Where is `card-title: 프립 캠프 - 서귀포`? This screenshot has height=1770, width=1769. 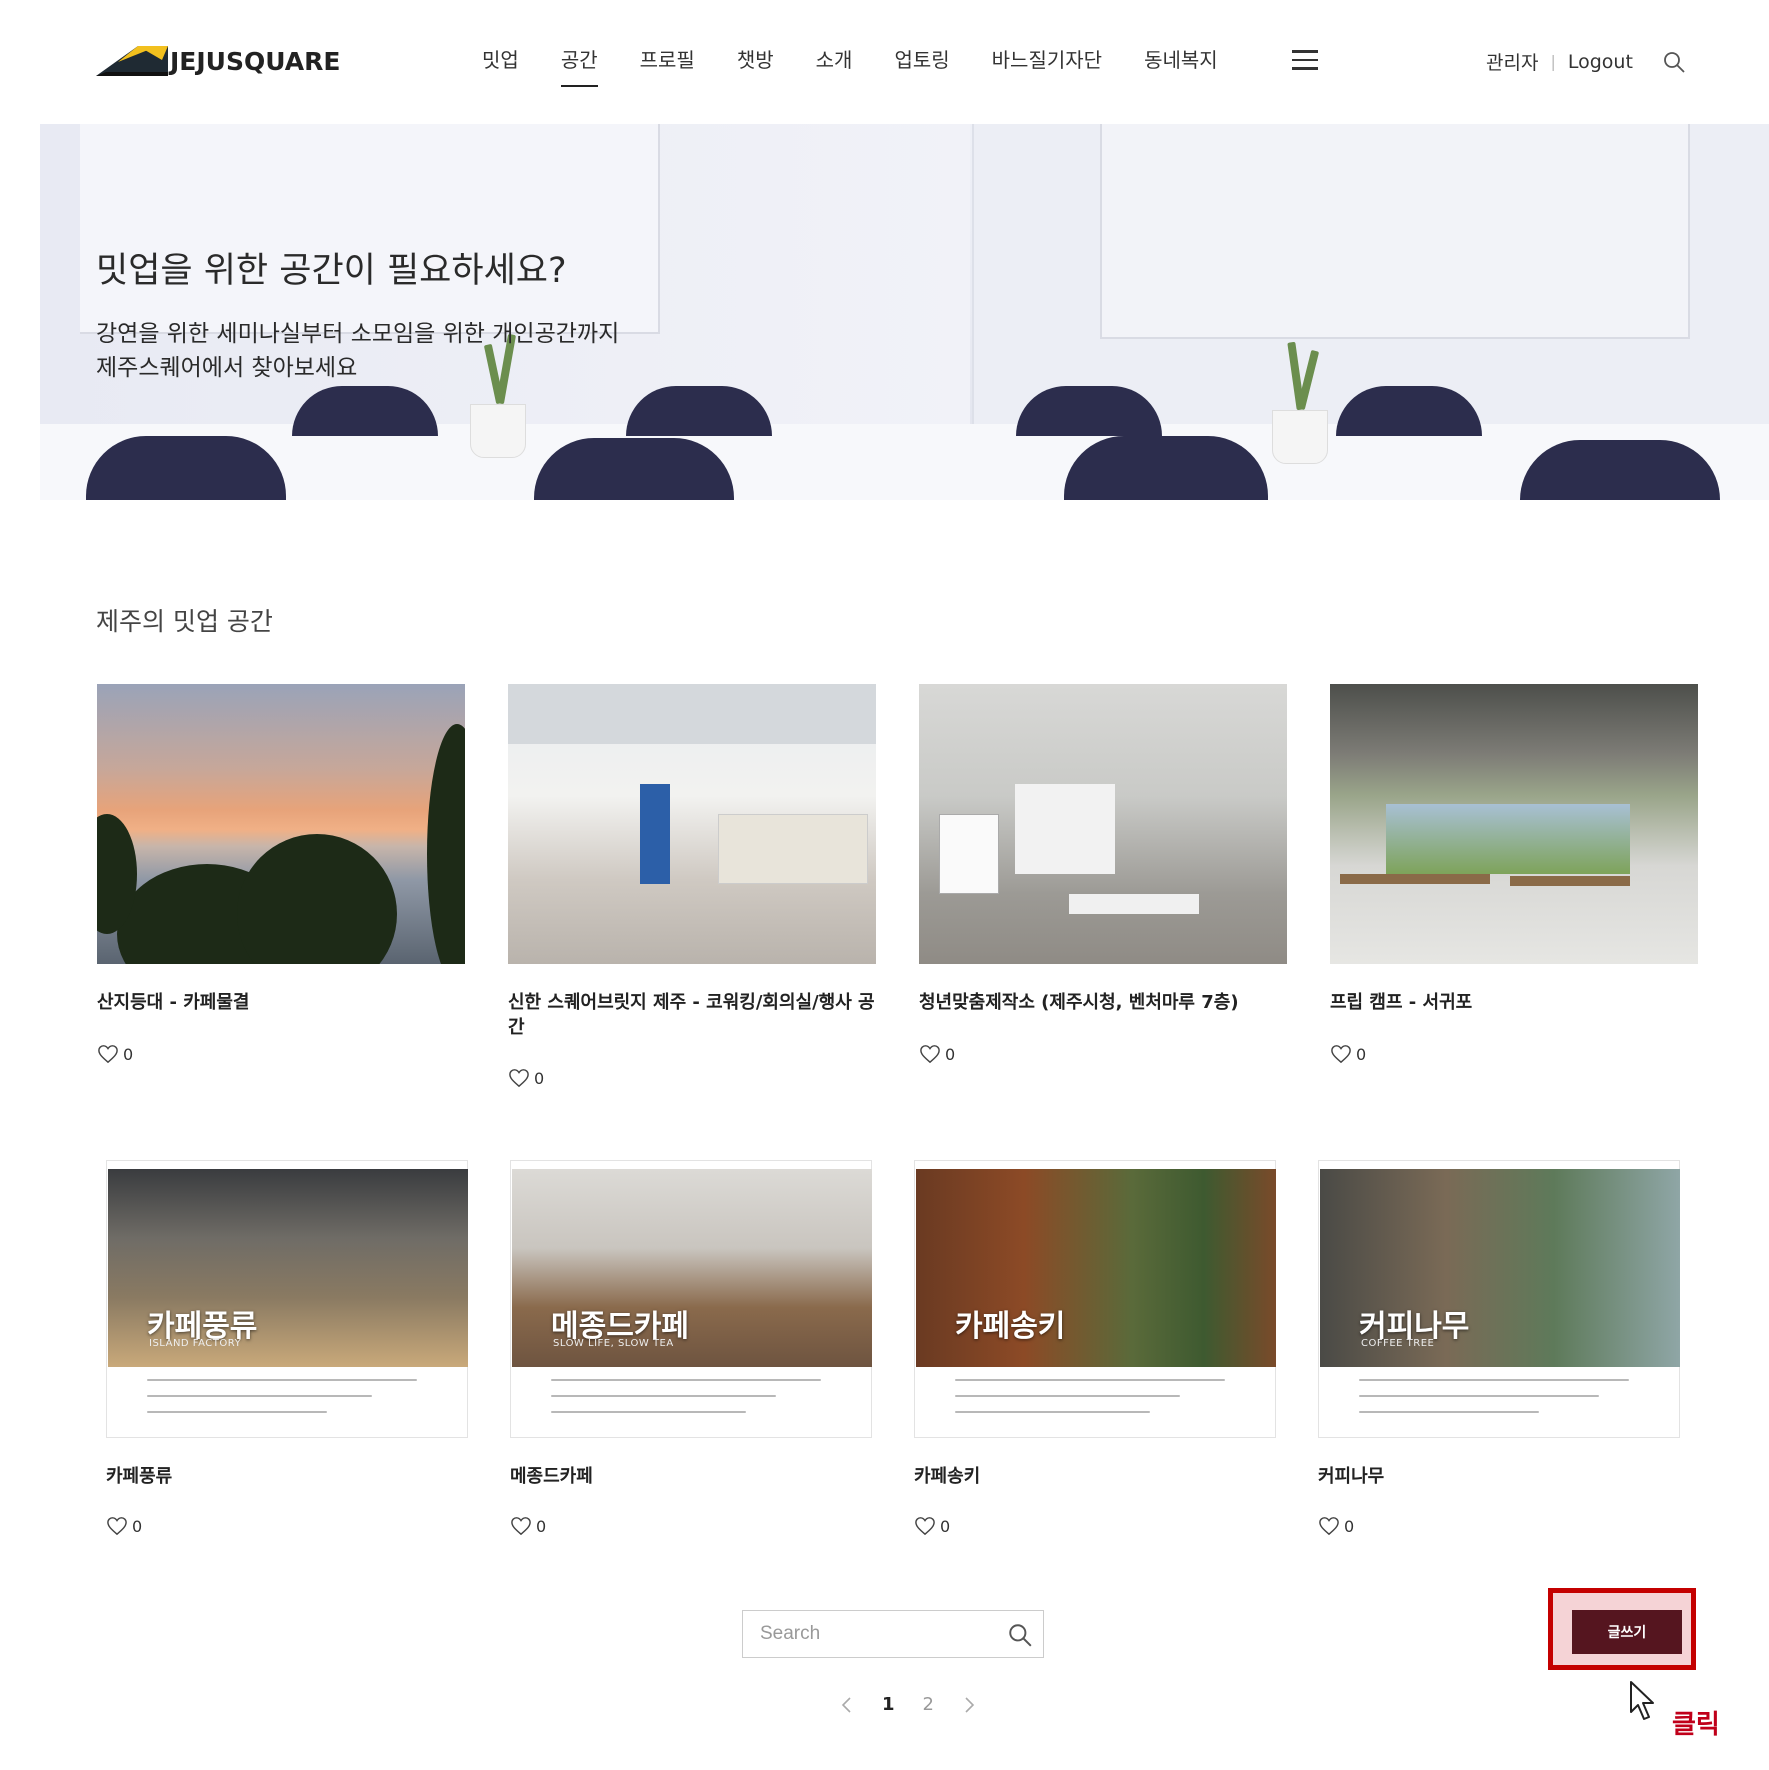
card-title: 프립 캠프 - 서귀포 is located at coordinates (1514, 1002).